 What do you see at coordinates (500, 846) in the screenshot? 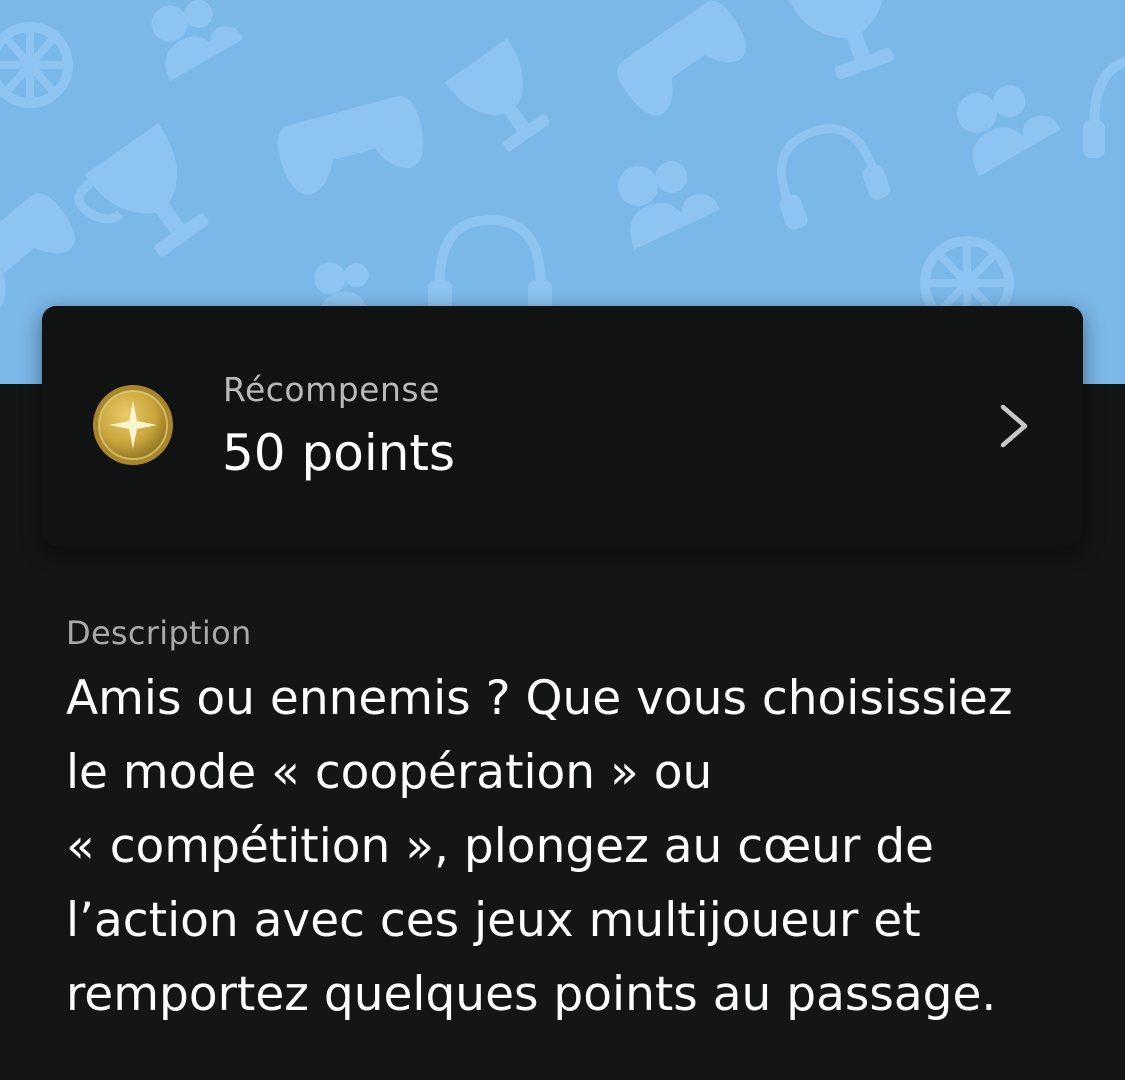
I see `description-line: « compétition », plongez au cœur de` at bounding box center [500, 846].